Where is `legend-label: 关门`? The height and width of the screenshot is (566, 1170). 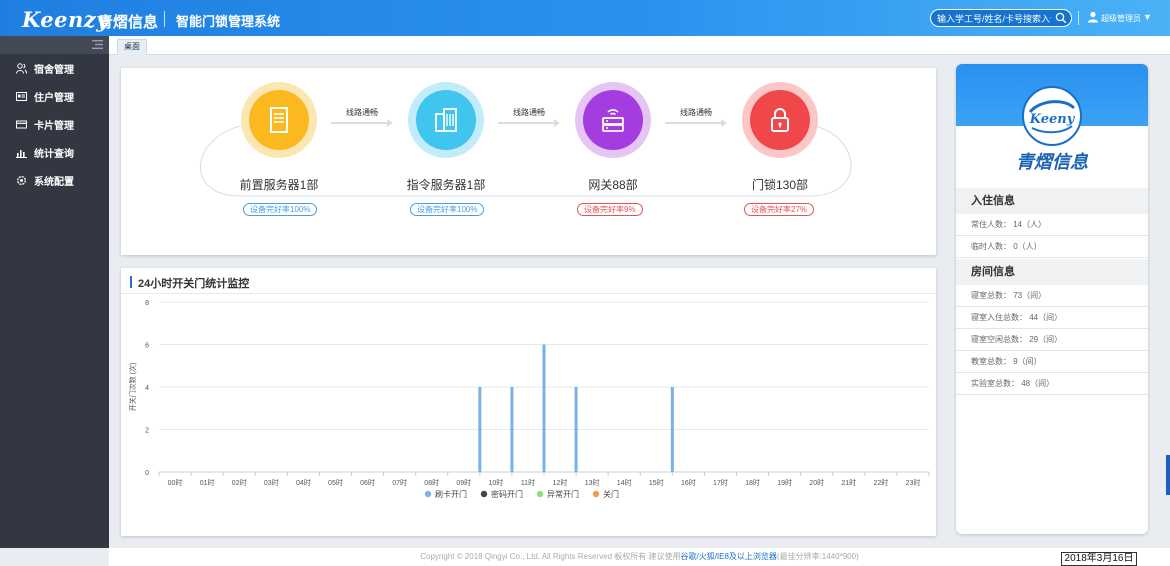 legend-label: 关门 is located at coordinates (611, 494).